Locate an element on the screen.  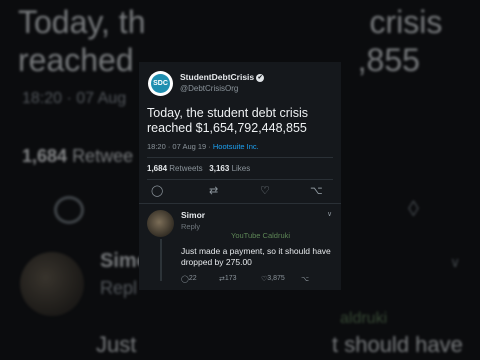
bg-chevron-icon: ∨ is located at coordinates (455, 262).